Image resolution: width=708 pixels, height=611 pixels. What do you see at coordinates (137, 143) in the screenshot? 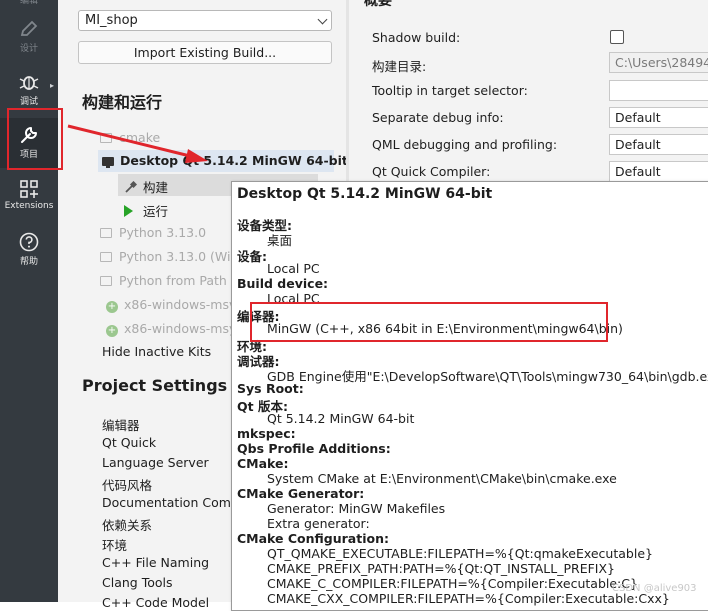
I see `annotation-arrow` at bounding box center [137, 143].